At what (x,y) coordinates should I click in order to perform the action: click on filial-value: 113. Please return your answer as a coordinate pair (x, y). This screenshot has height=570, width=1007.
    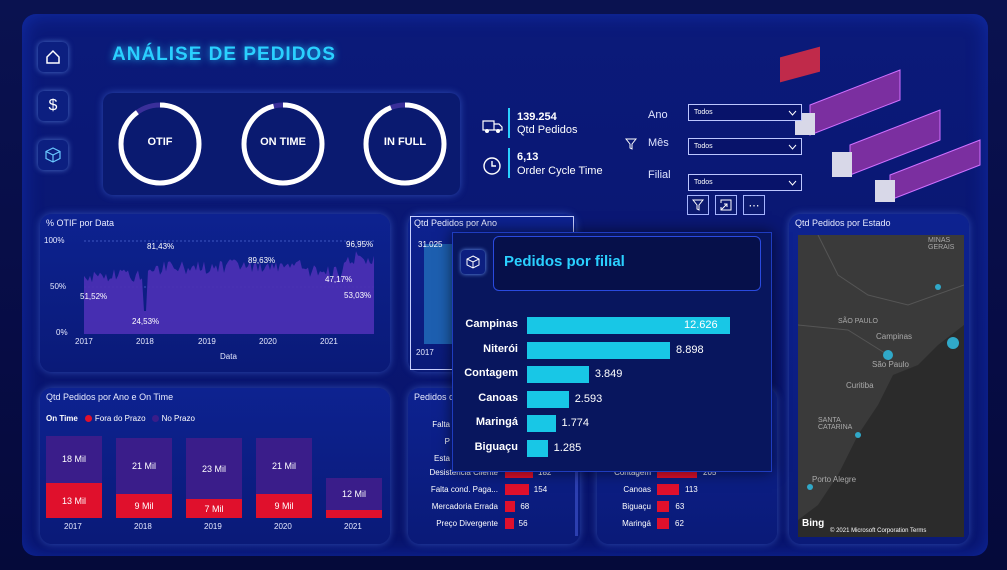
    Looking at the image, I should click on (691, 489).